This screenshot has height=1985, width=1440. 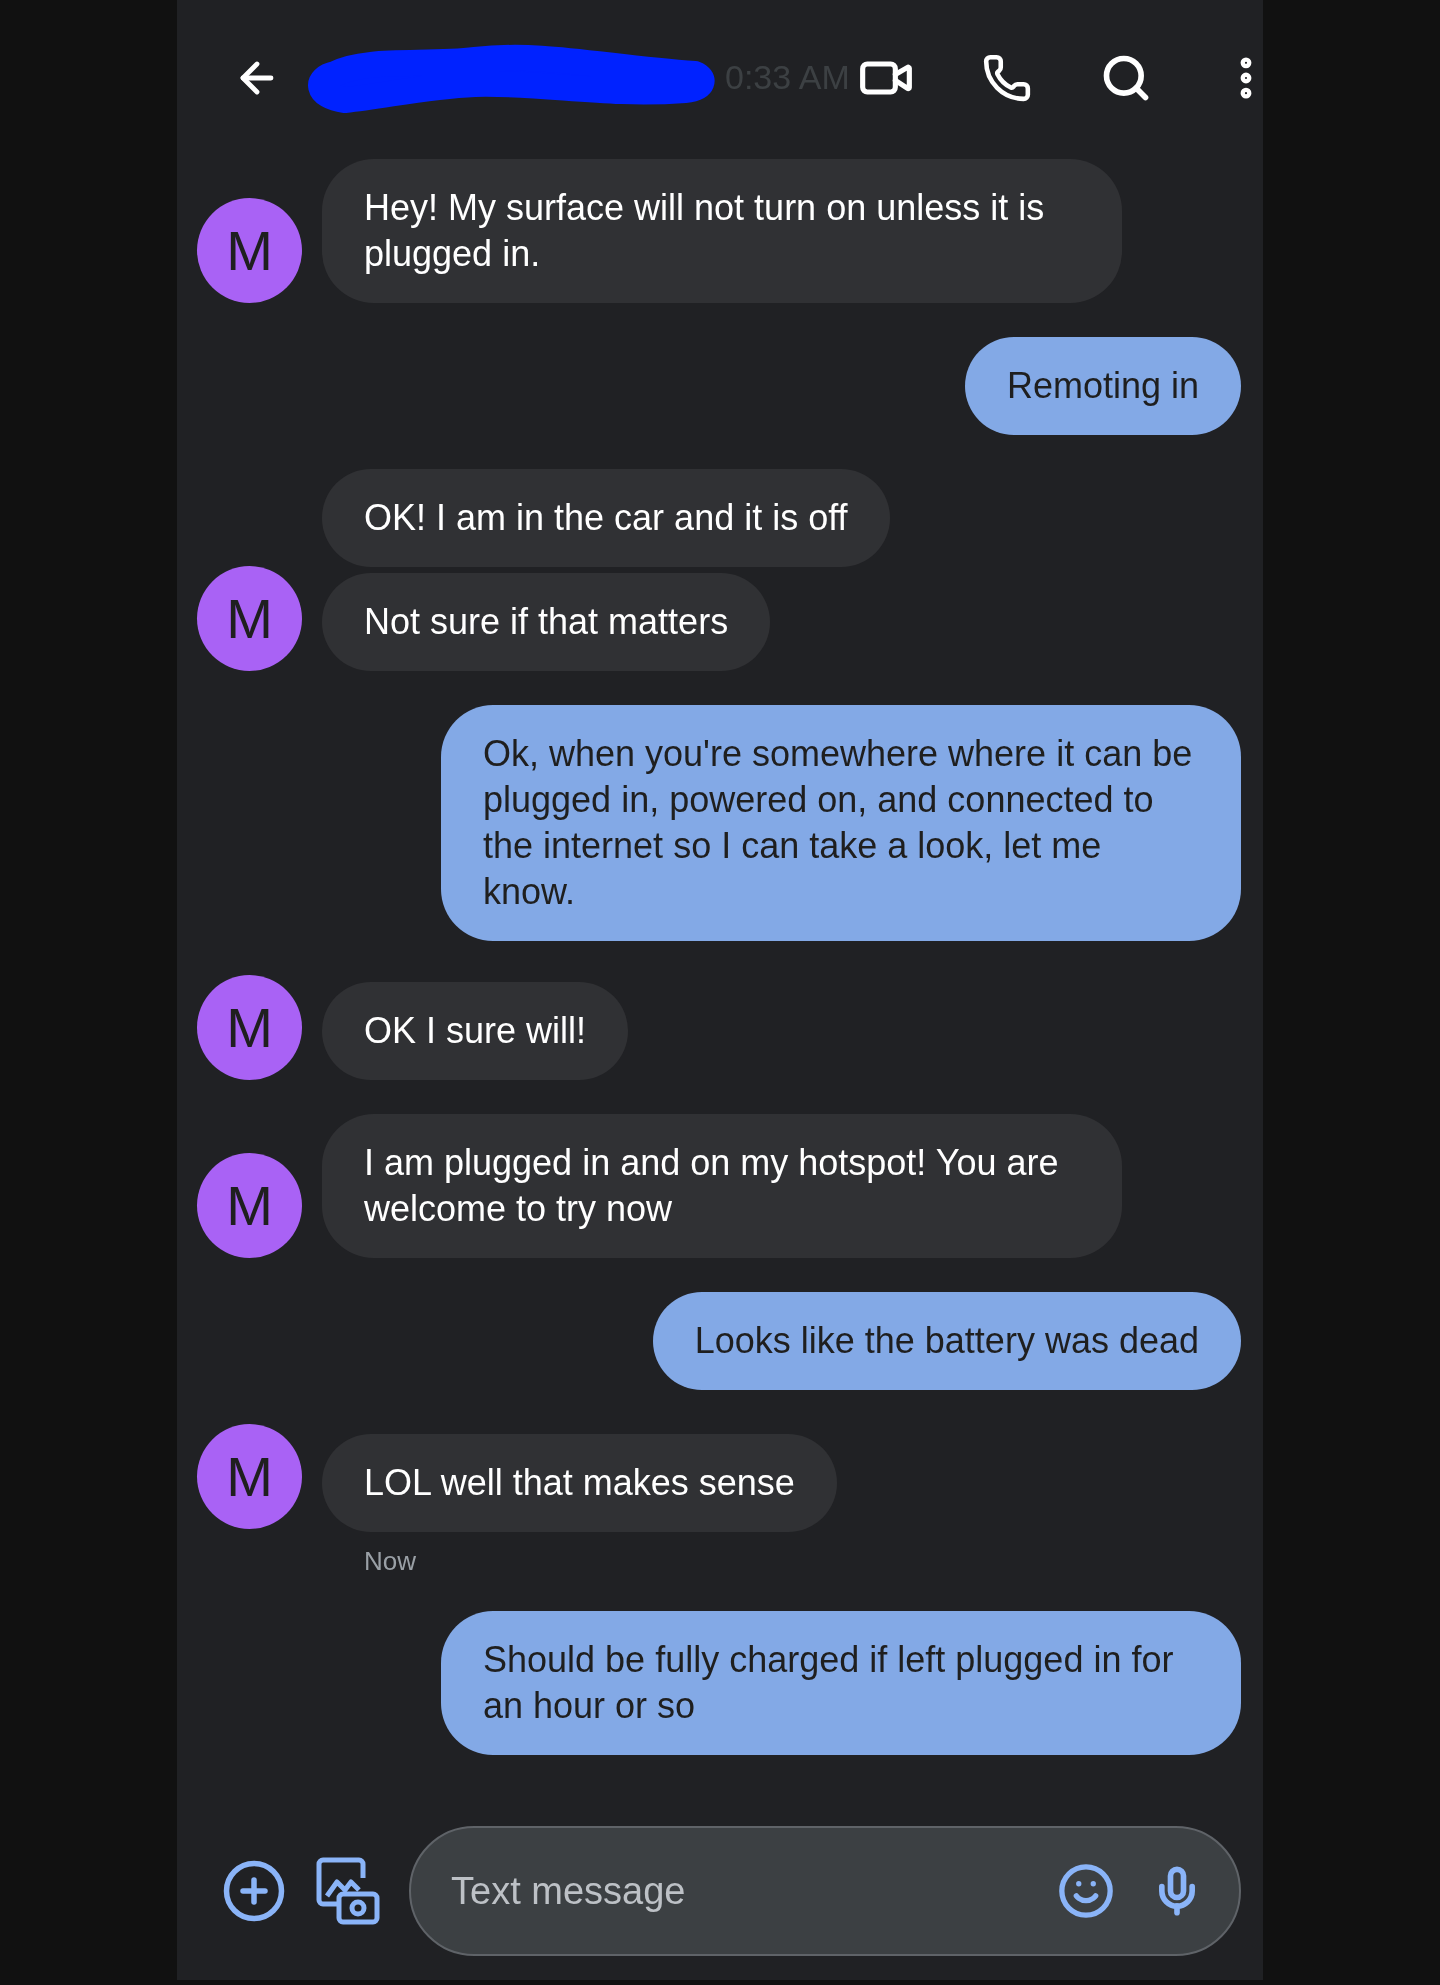 What do you see at coordinates (1086, 1891) in the screenshot?
I see `emoji-icon` at bounding box center [1086, 1891].